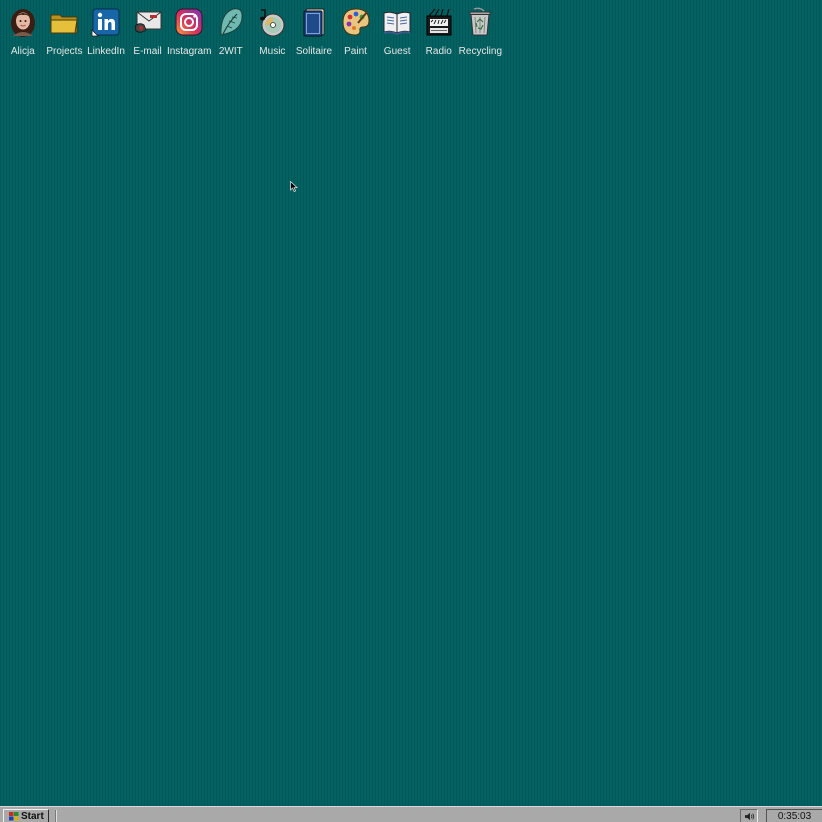 This screenshot has width=822, height=822. What do you see at coordinates (64, 51) in the screenshot?
I see `icon-label: Projects` at bounding box center [64, 51].